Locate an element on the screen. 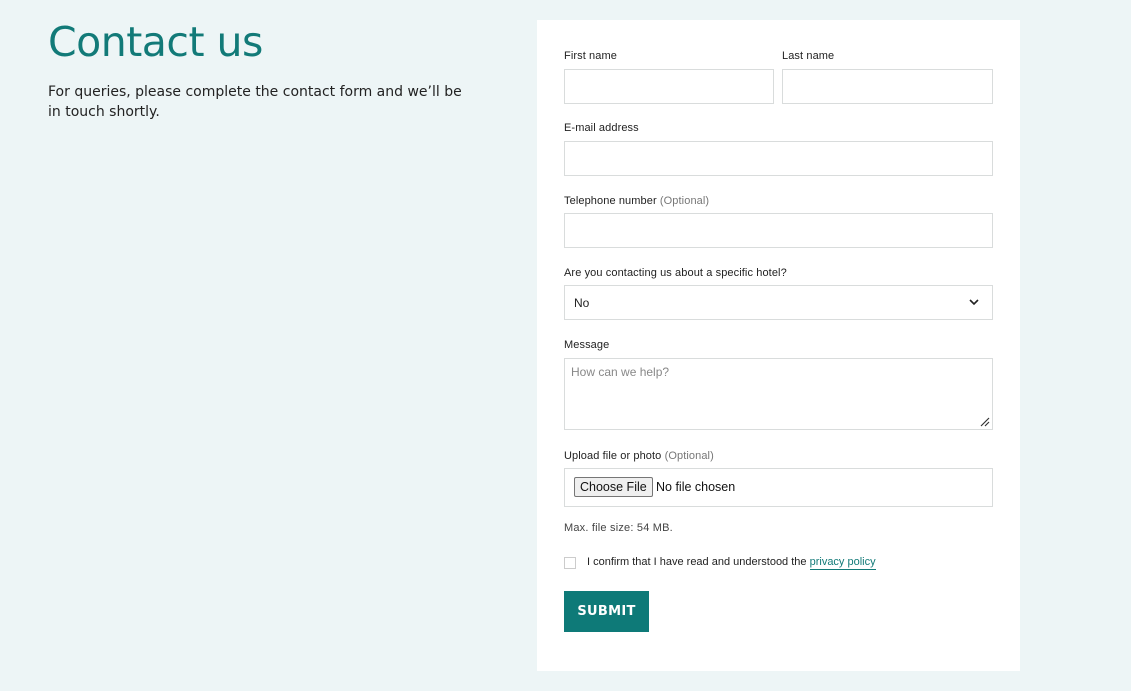 The height and width of the screenshot is (691, 1131). page-title: Contact us is located at coordinates (155, 42).